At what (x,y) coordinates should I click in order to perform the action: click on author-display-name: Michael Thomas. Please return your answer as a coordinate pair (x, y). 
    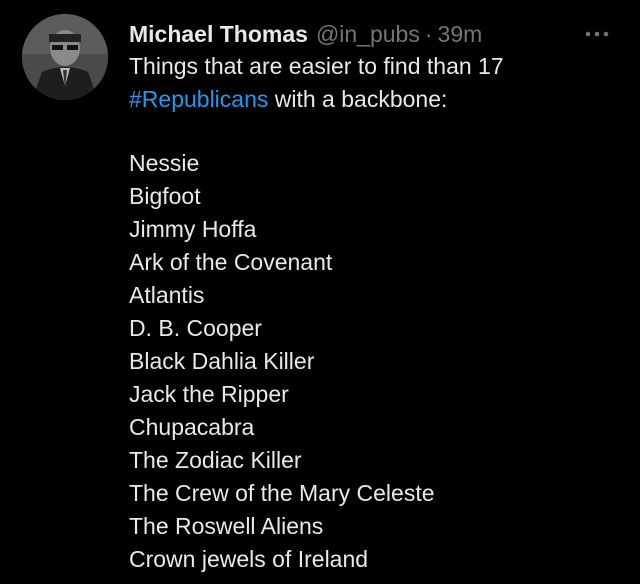
    Looking at the image, I should click on (218, 34).